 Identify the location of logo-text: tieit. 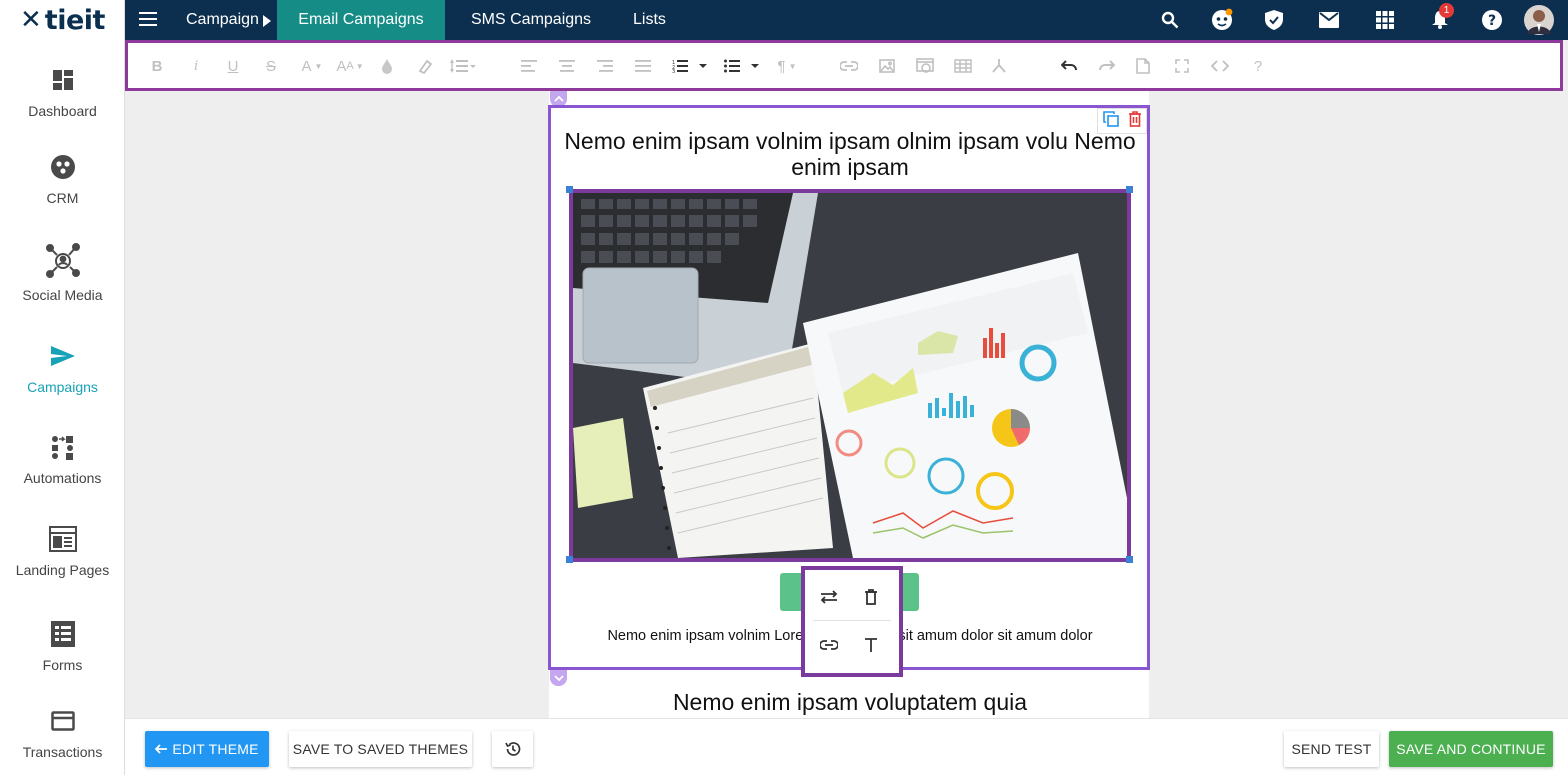
(75, 20).